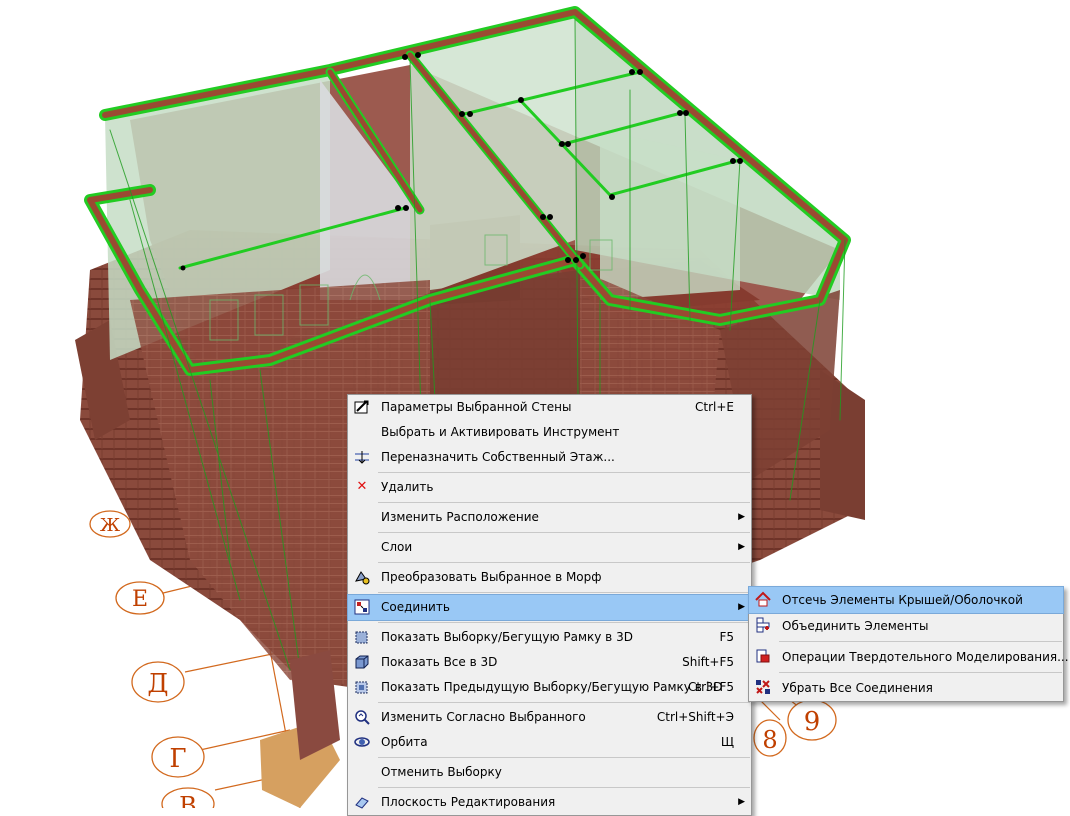 This screenshot has height=816, width=1070. I want to click on menu-item-label: Преобразовать Выбранное в Морф, so click(491, 577).